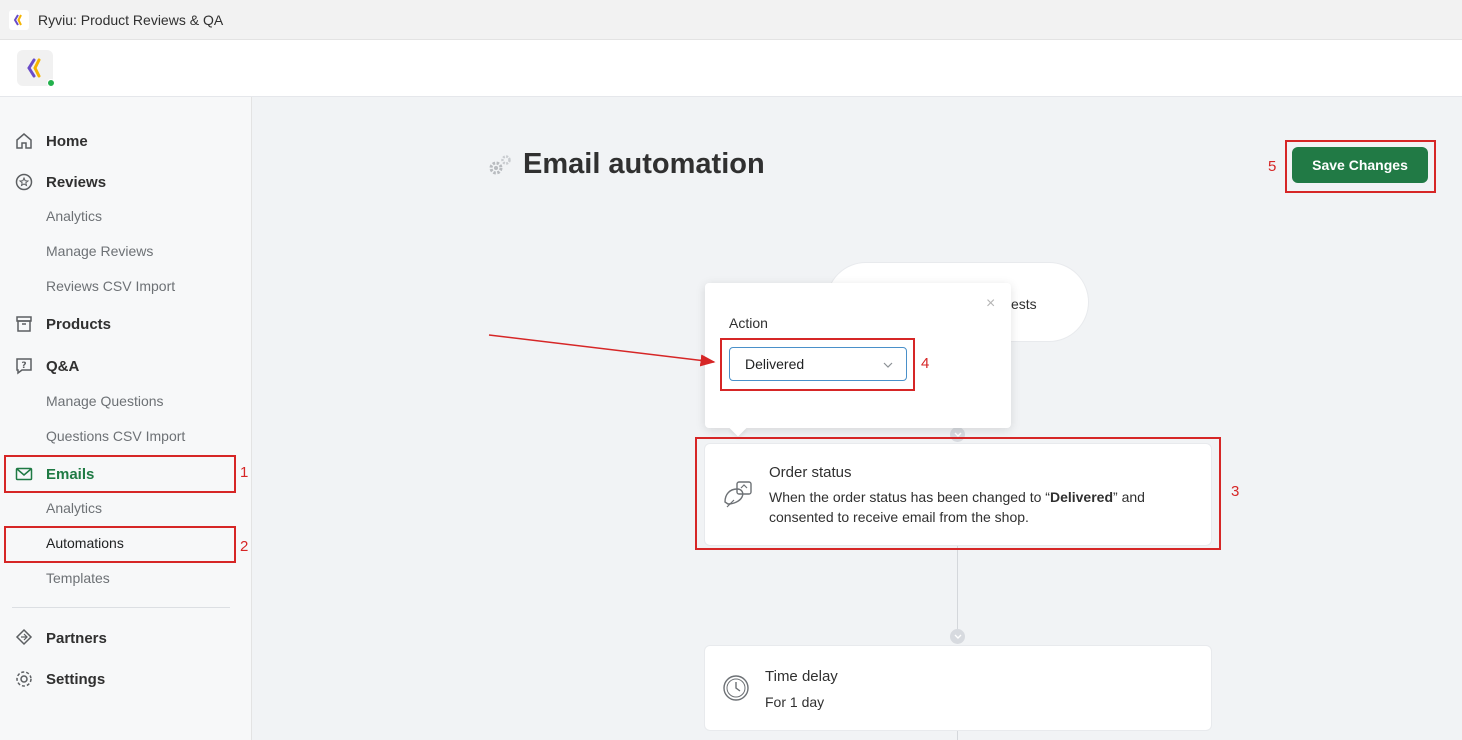 The image size is (1462, 740). I want to click on annotation-number-3: 3, so click(1235, 491).